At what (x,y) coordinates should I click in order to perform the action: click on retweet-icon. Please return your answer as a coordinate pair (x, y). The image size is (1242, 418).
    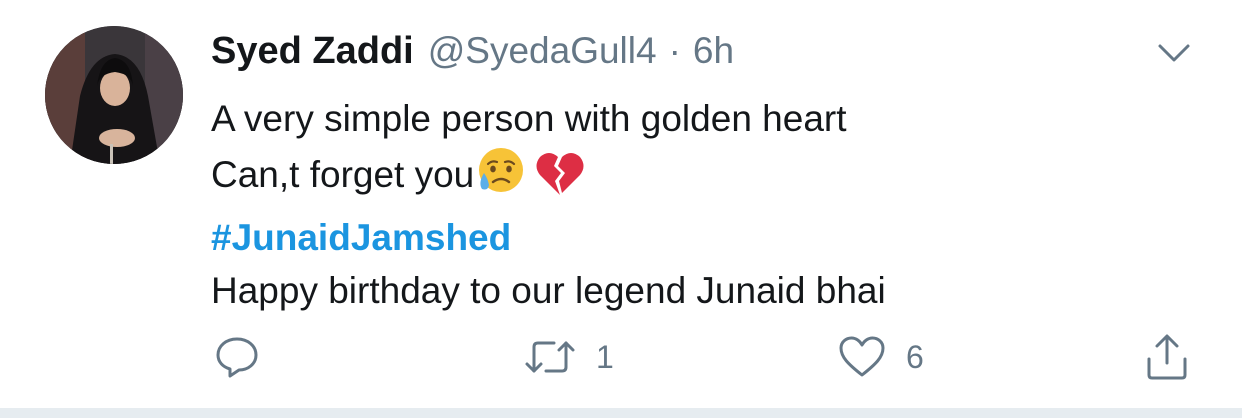
    Looking at the image, I should click on (550, 357).